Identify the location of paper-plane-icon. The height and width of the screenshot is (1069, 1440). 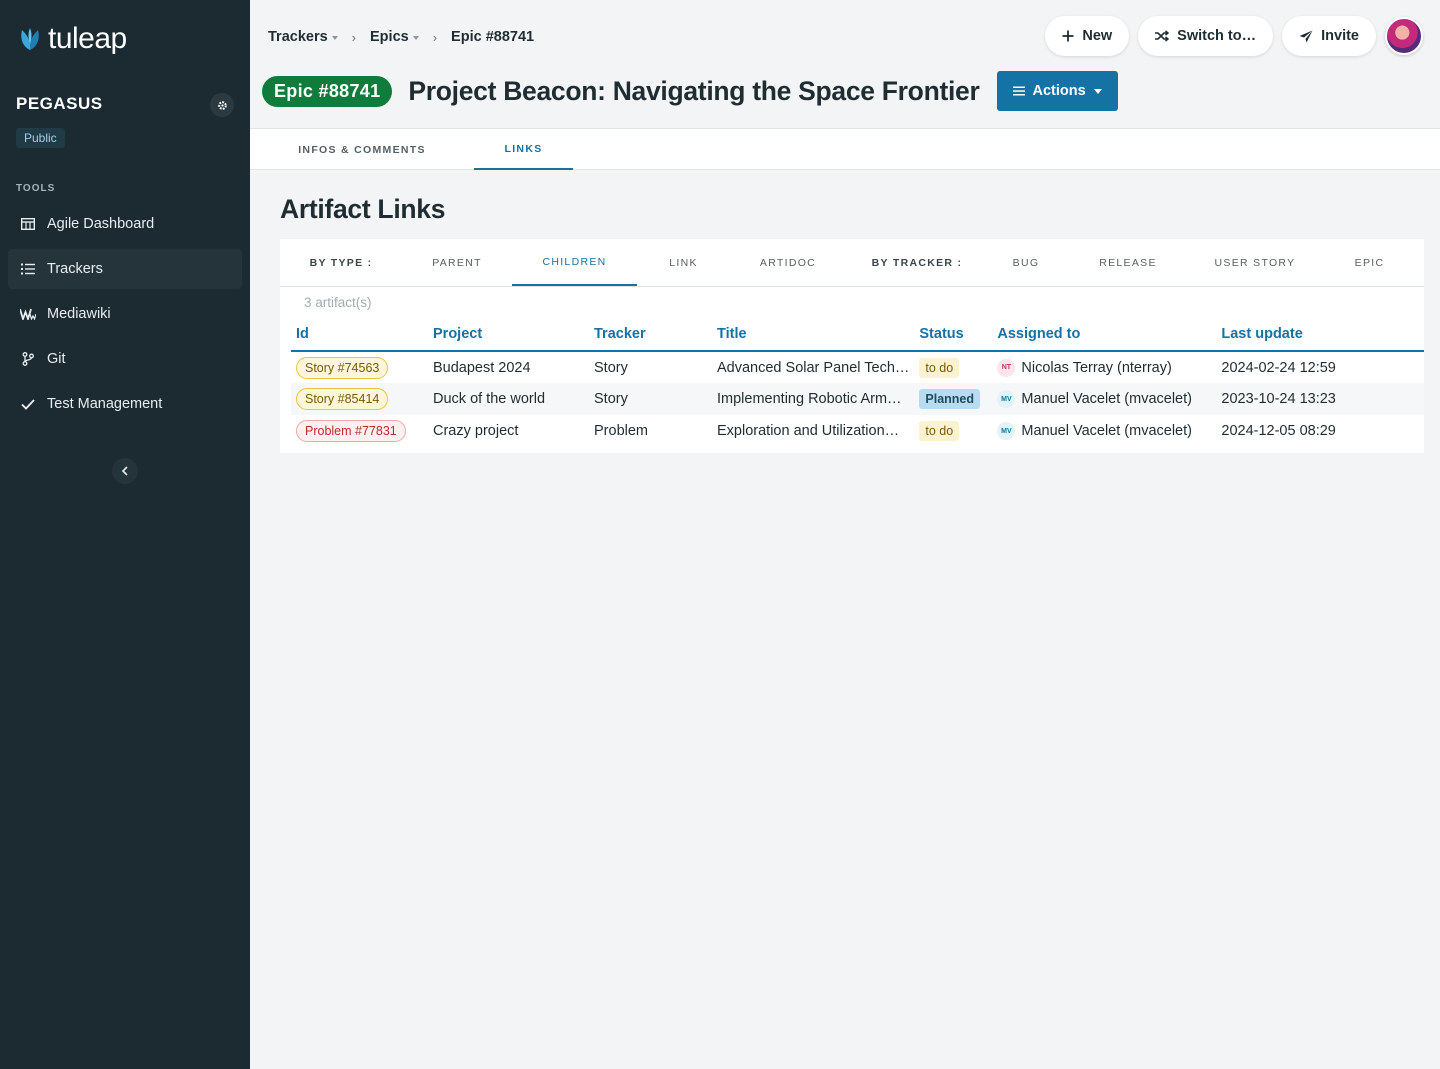
(1306, 36).